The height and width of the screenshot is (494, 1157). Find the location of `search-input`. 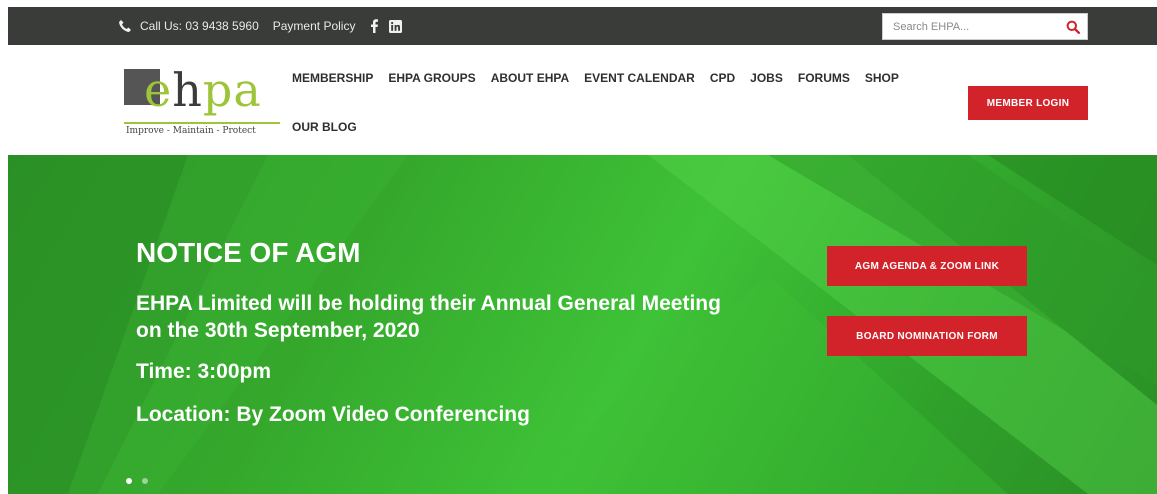

search-input is located at coordinates (968, 26).